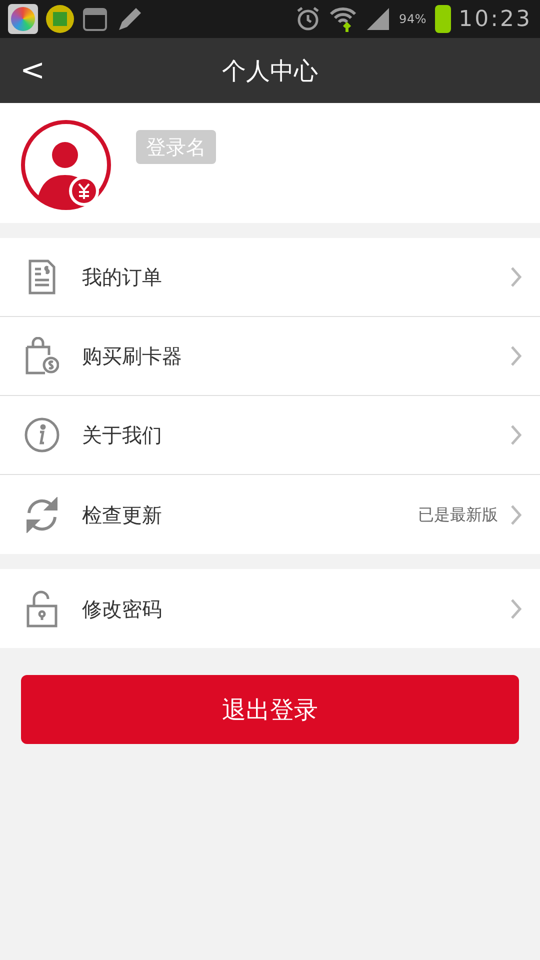 The width and height of the screenshot is (540, 960). I want to click on signal-icon, so click(378, 19).